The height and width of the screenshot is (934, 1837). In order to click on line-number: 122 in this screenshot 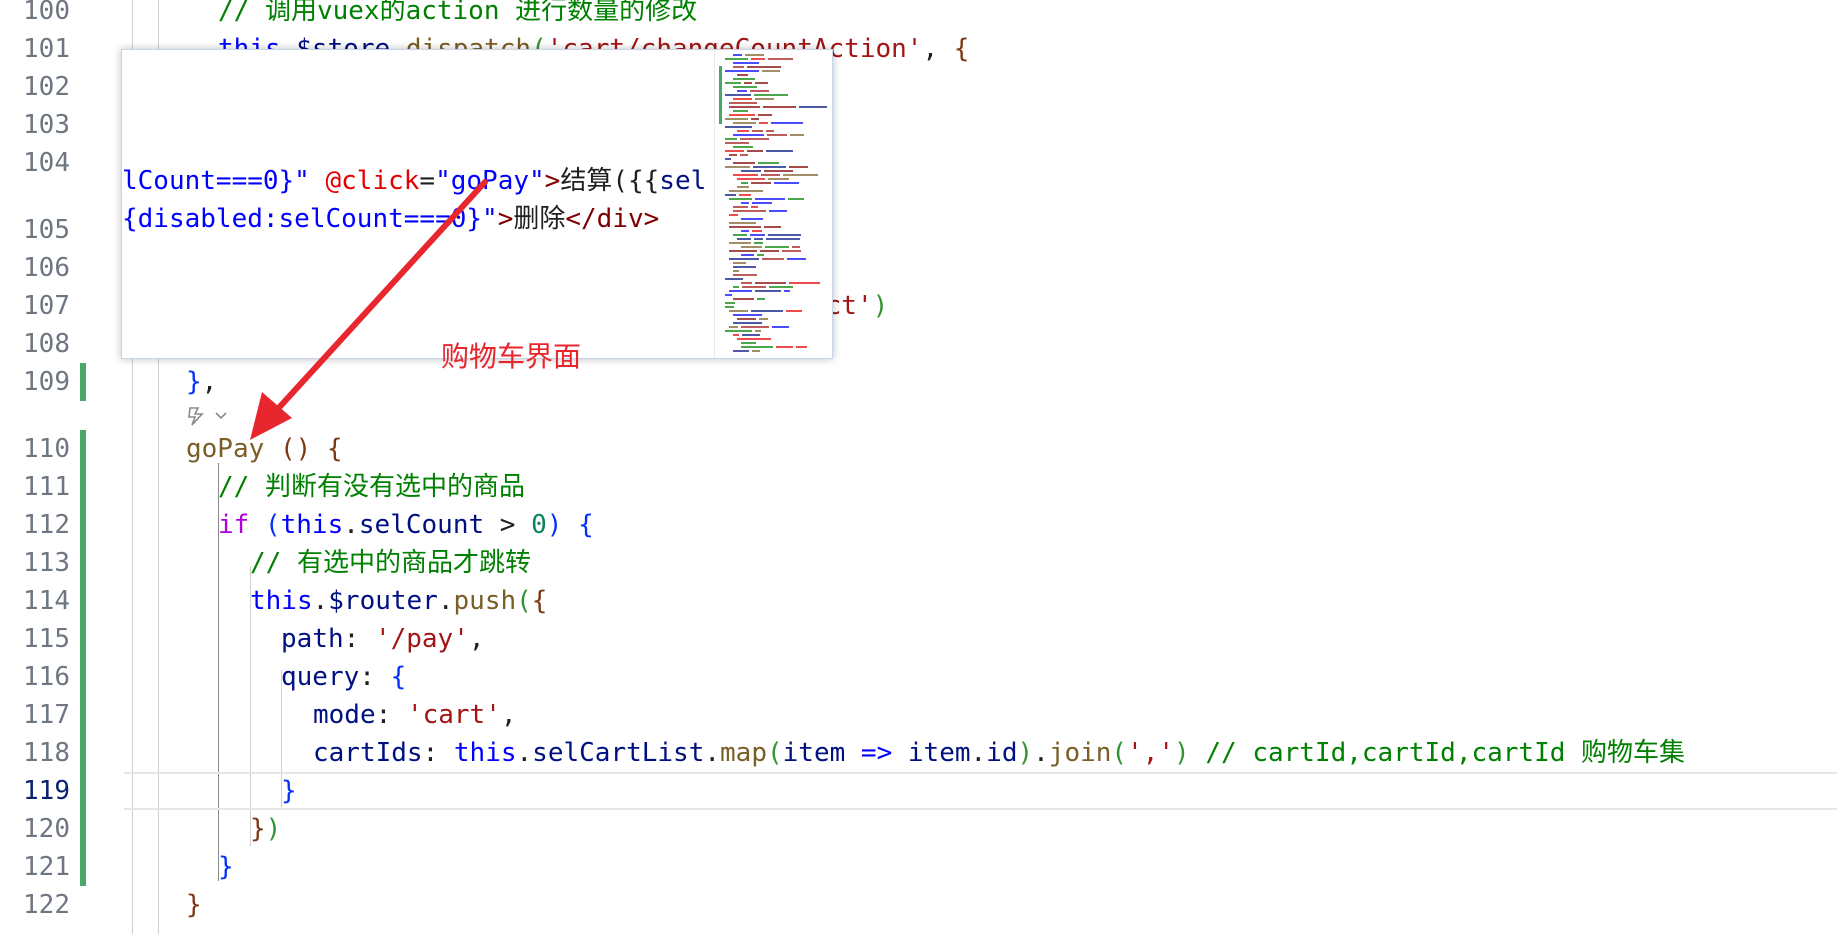, I will do `click(46, 905)`.